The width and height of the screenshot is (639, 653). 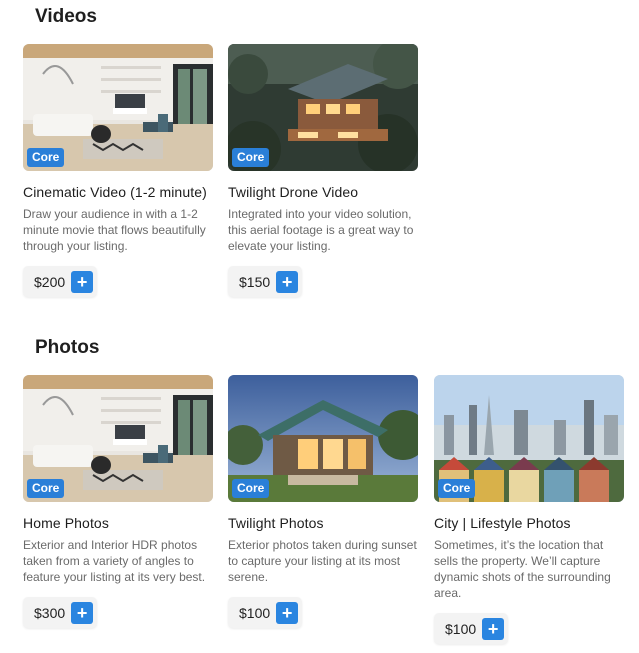 What do you see at coordinates (276, 523) in the screenshot?
I see `card-title: Twilight Photos` at bounding box center [276, 523].